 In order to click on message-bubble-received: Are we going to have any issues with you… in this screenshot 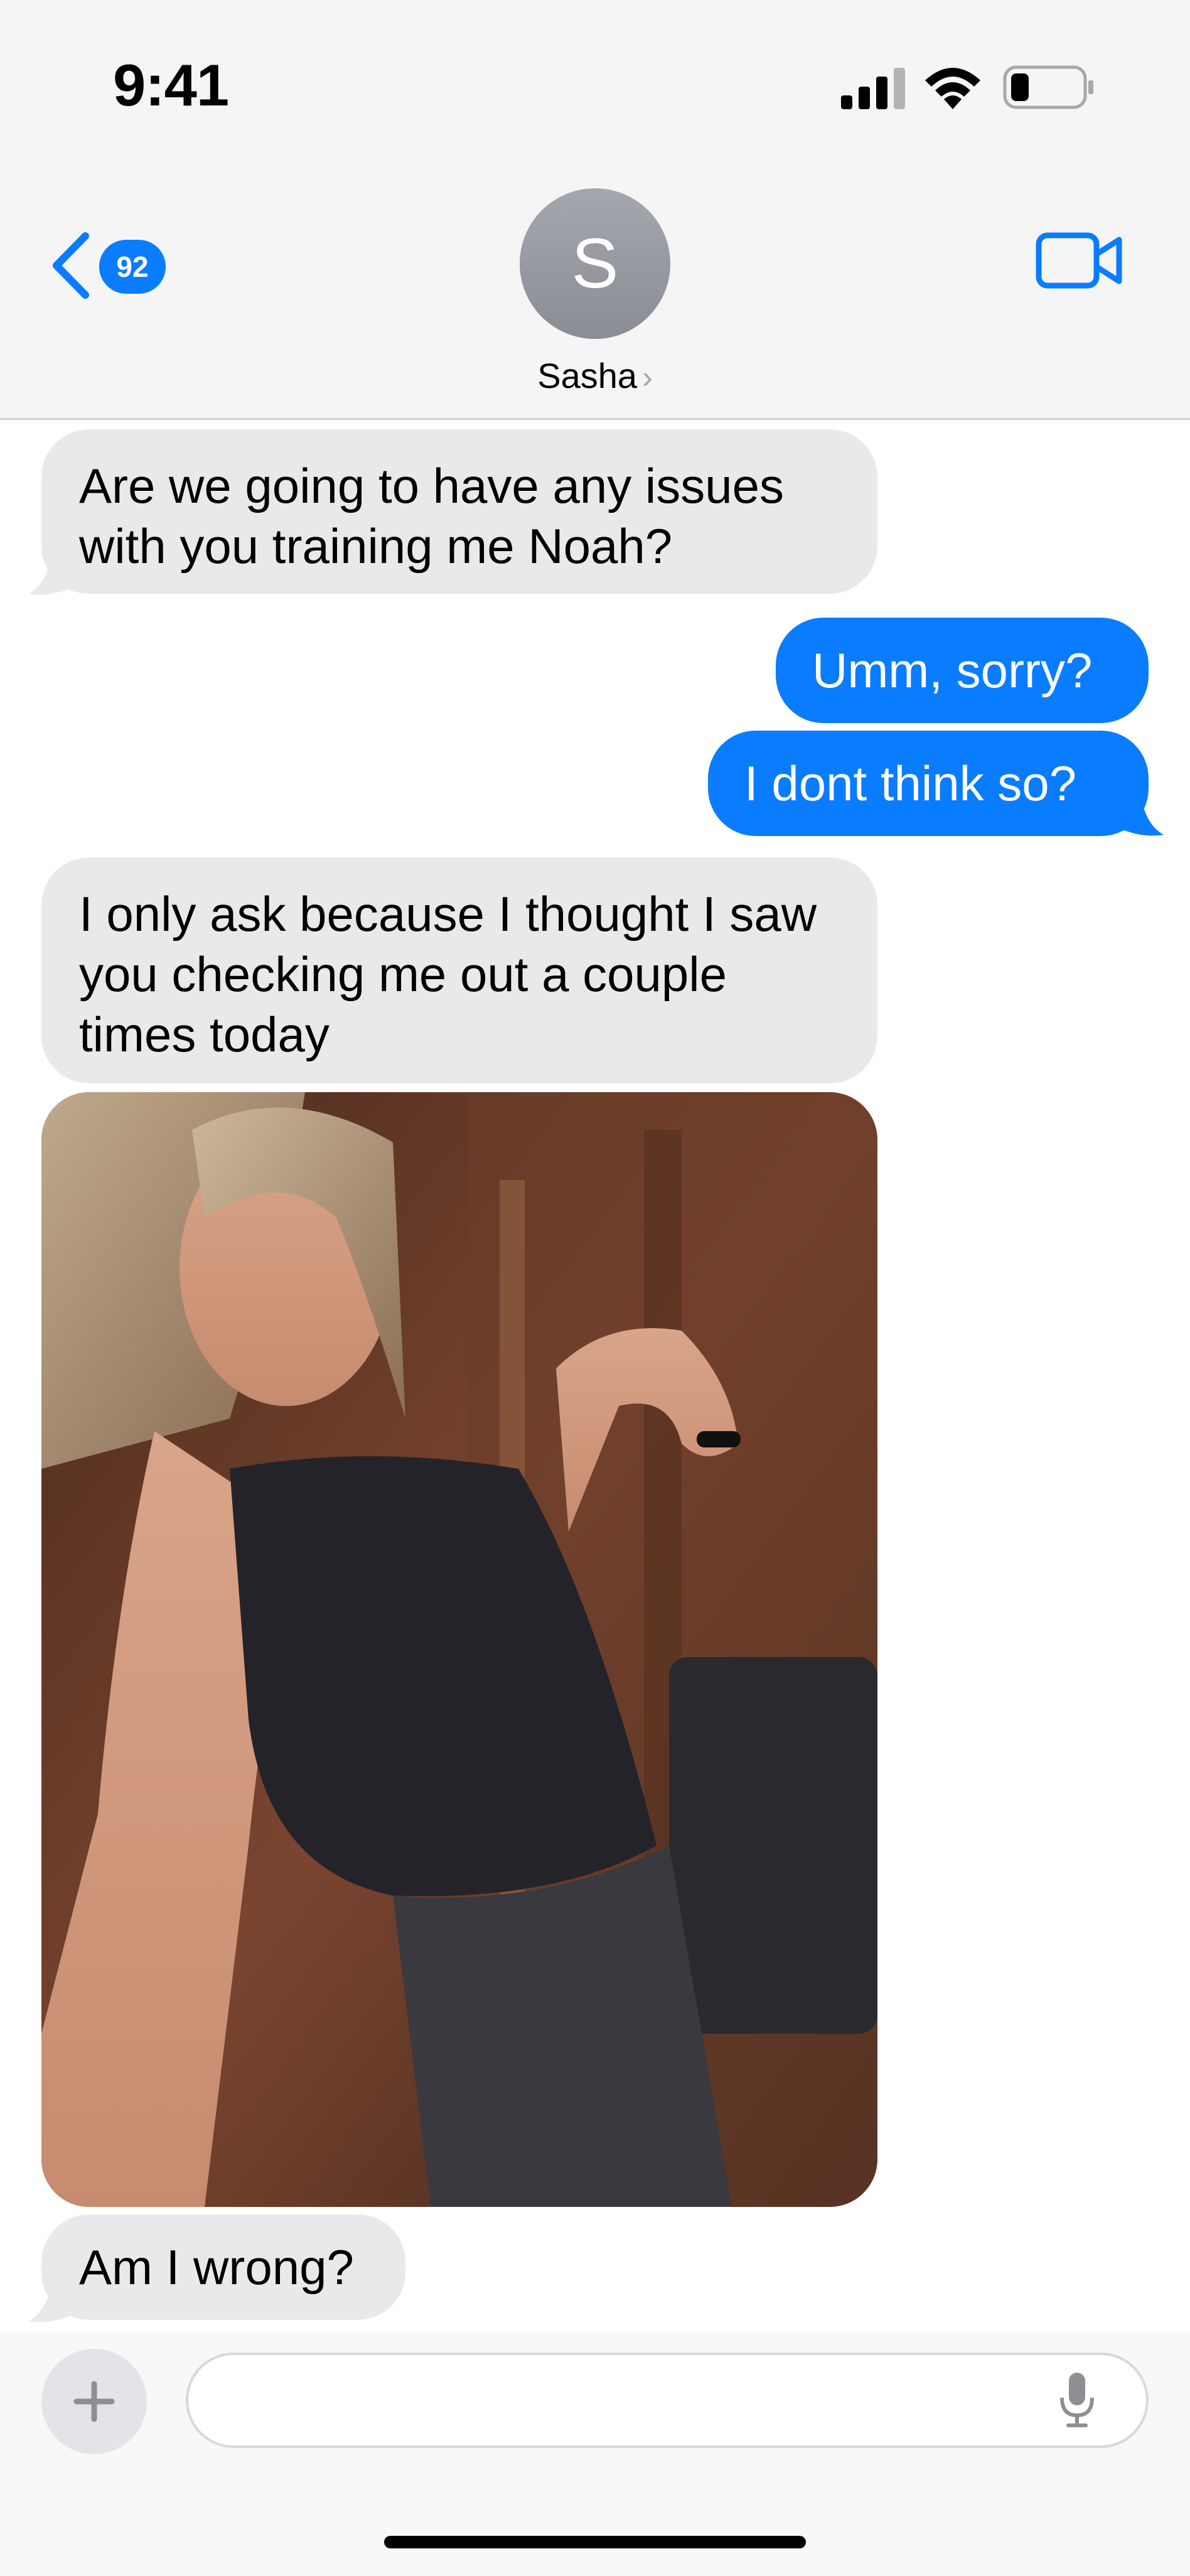, I will do `click(459, 511)`.